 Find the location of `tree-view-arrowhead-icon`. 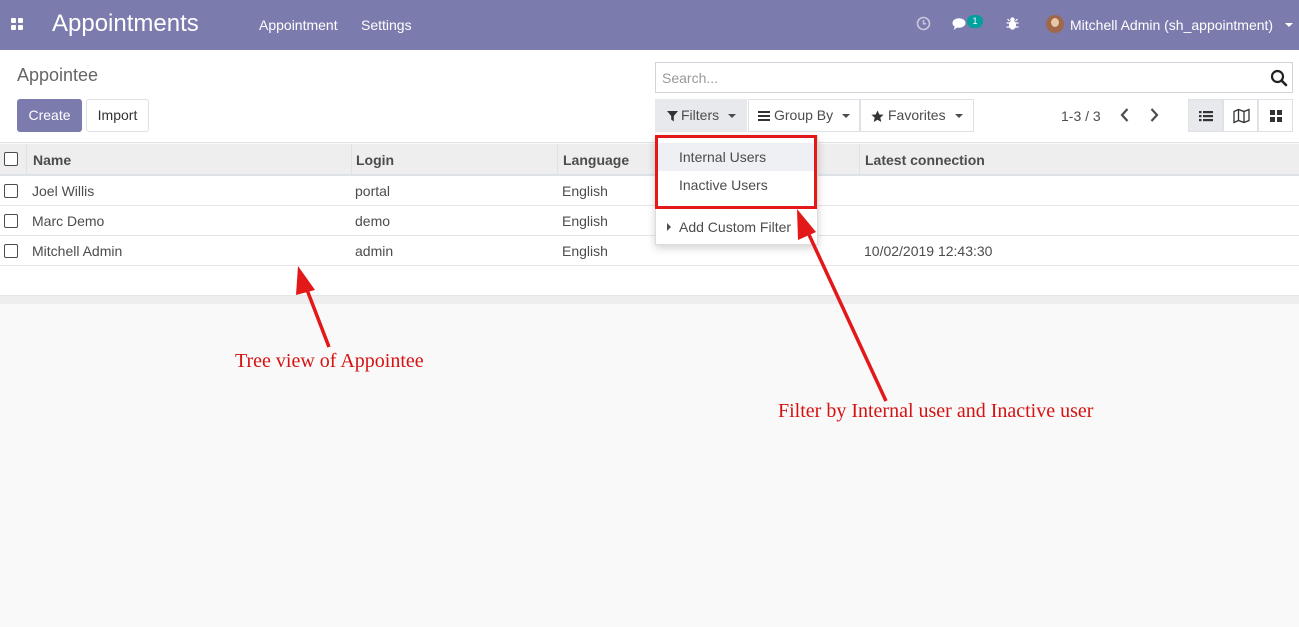

tree-view-arrowhead-icon is located at coordinates (305, 280).